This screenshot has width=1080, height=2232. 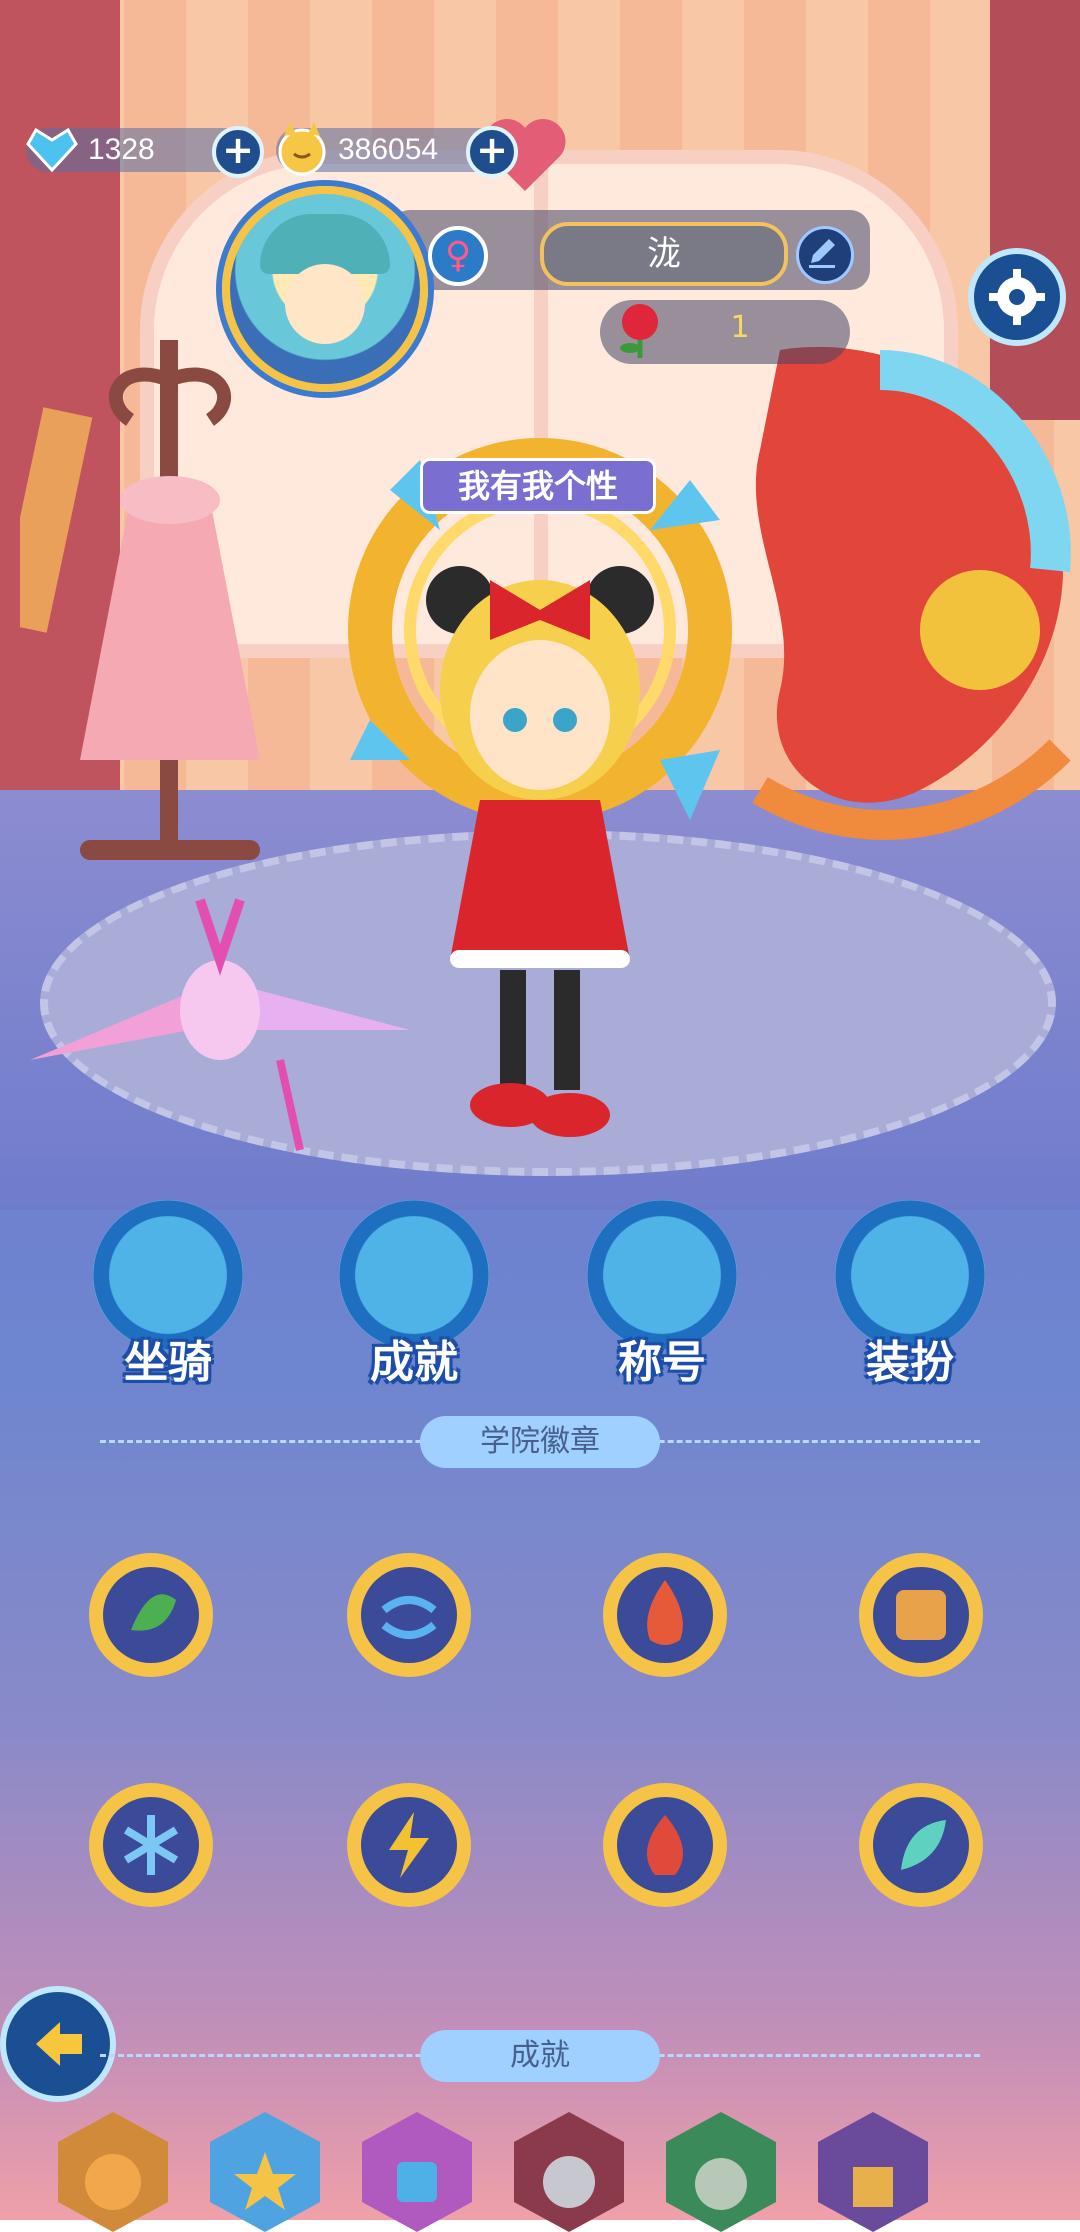 What do you see at coordinates (220, 1024) in the screenshot?
I see `pet-bird-icon` at bounding box center [220, 1024].